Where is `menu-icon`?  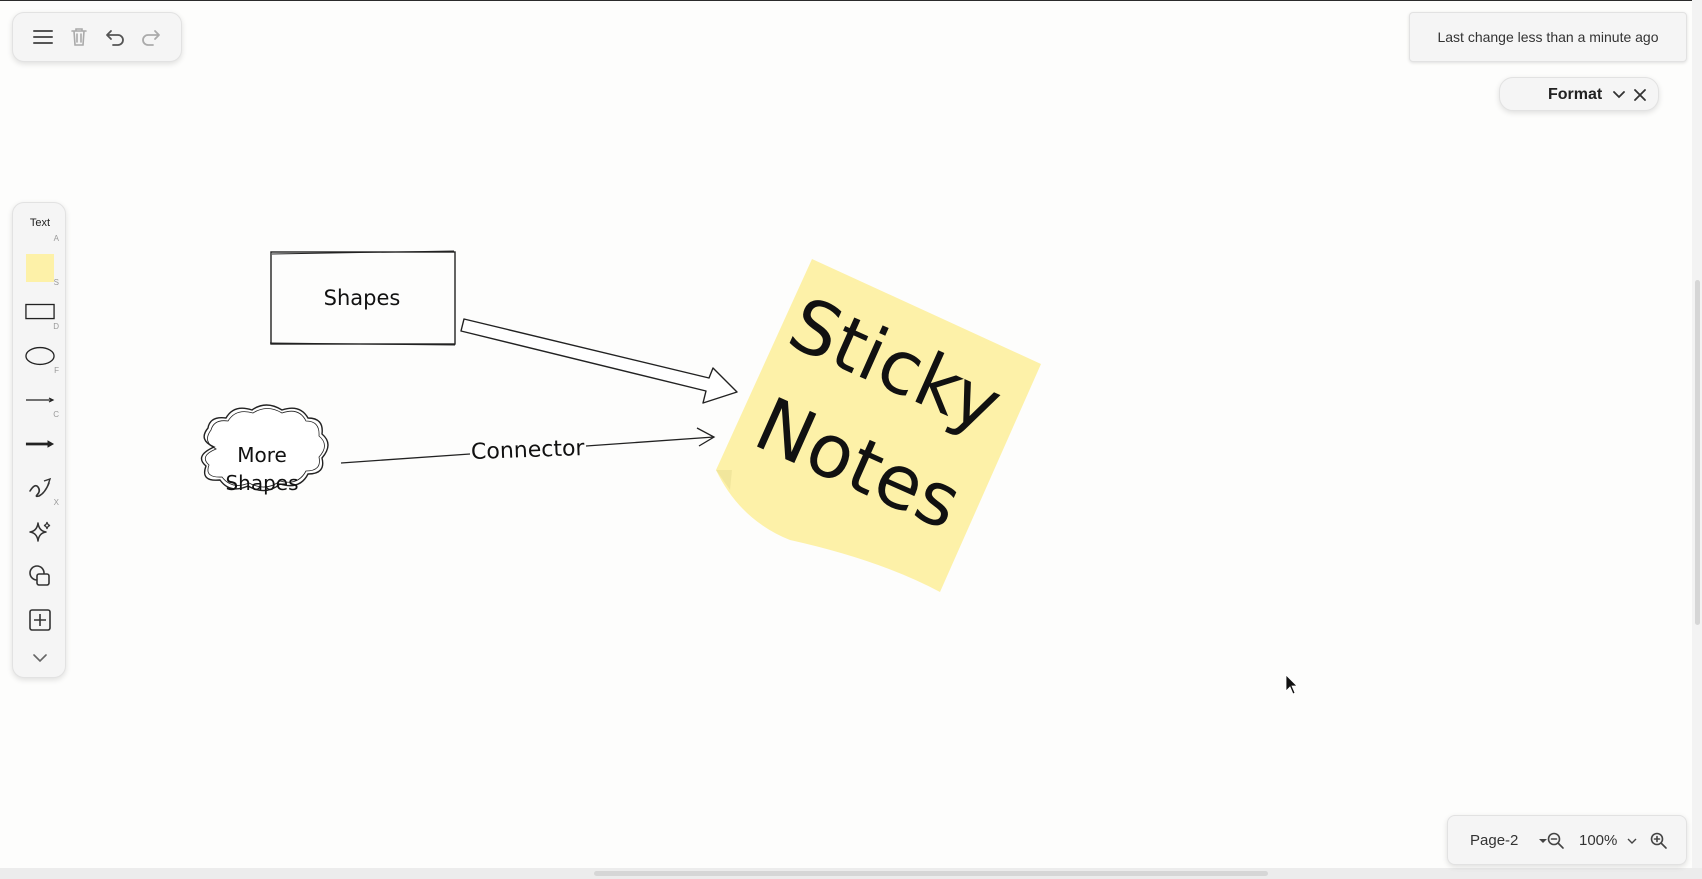 menu-icon is located at coordinates (43, 37).